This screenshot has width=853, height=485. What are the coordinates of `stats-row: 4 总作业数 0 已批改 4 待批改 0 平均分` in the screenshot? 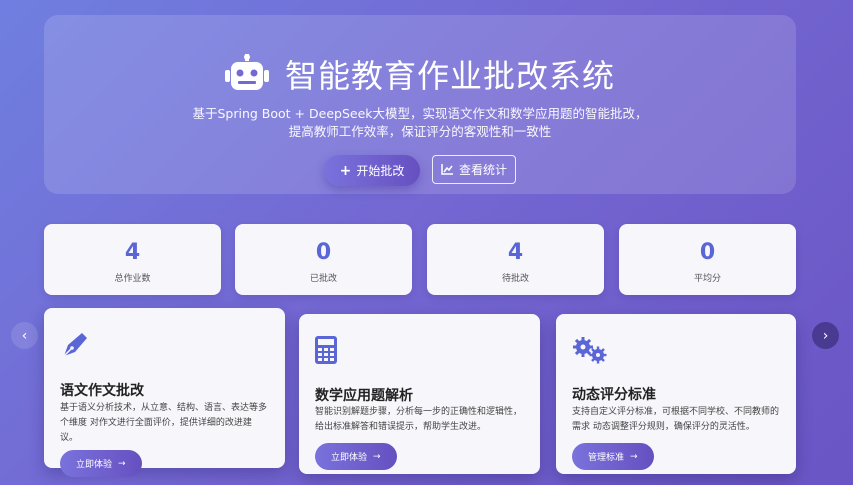 It's located at (420, 259).